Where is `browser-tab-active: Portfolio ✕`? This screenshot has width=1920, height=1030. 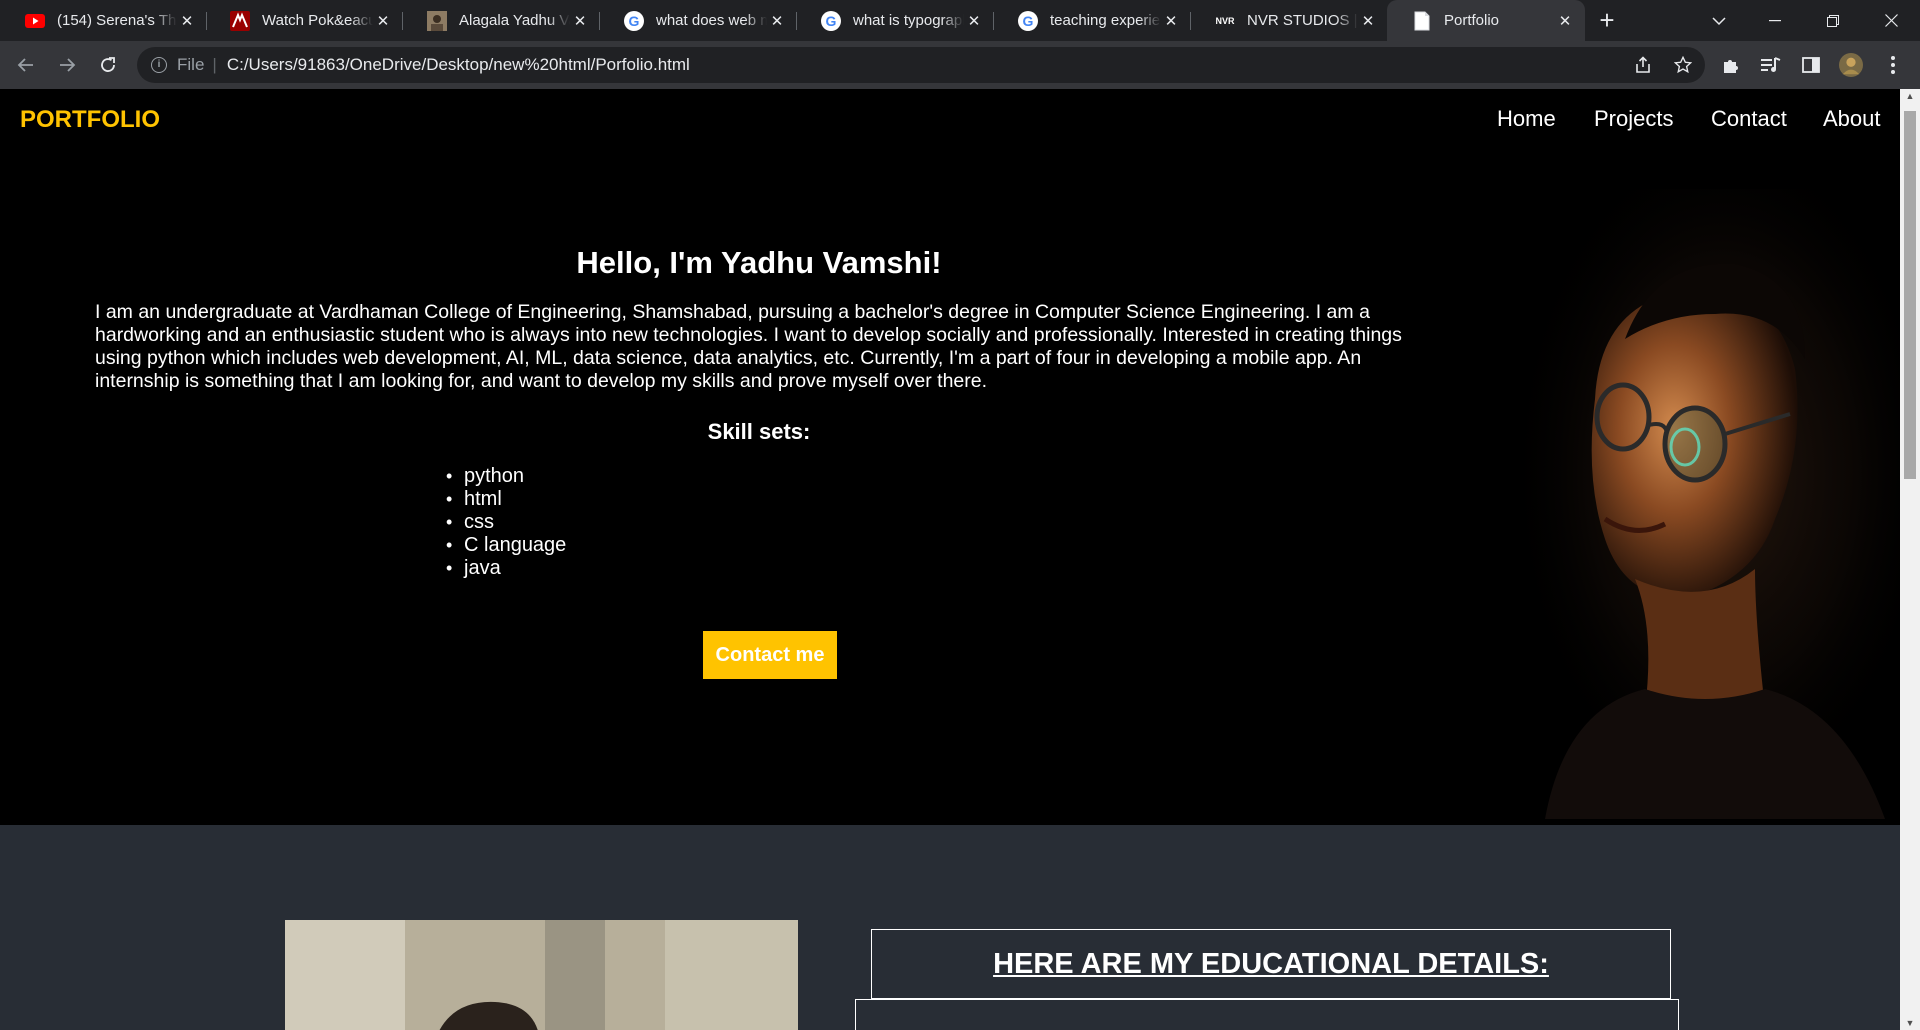 browser-tab-active: Portfolio ✕ is located at coordinates (1486, 20).